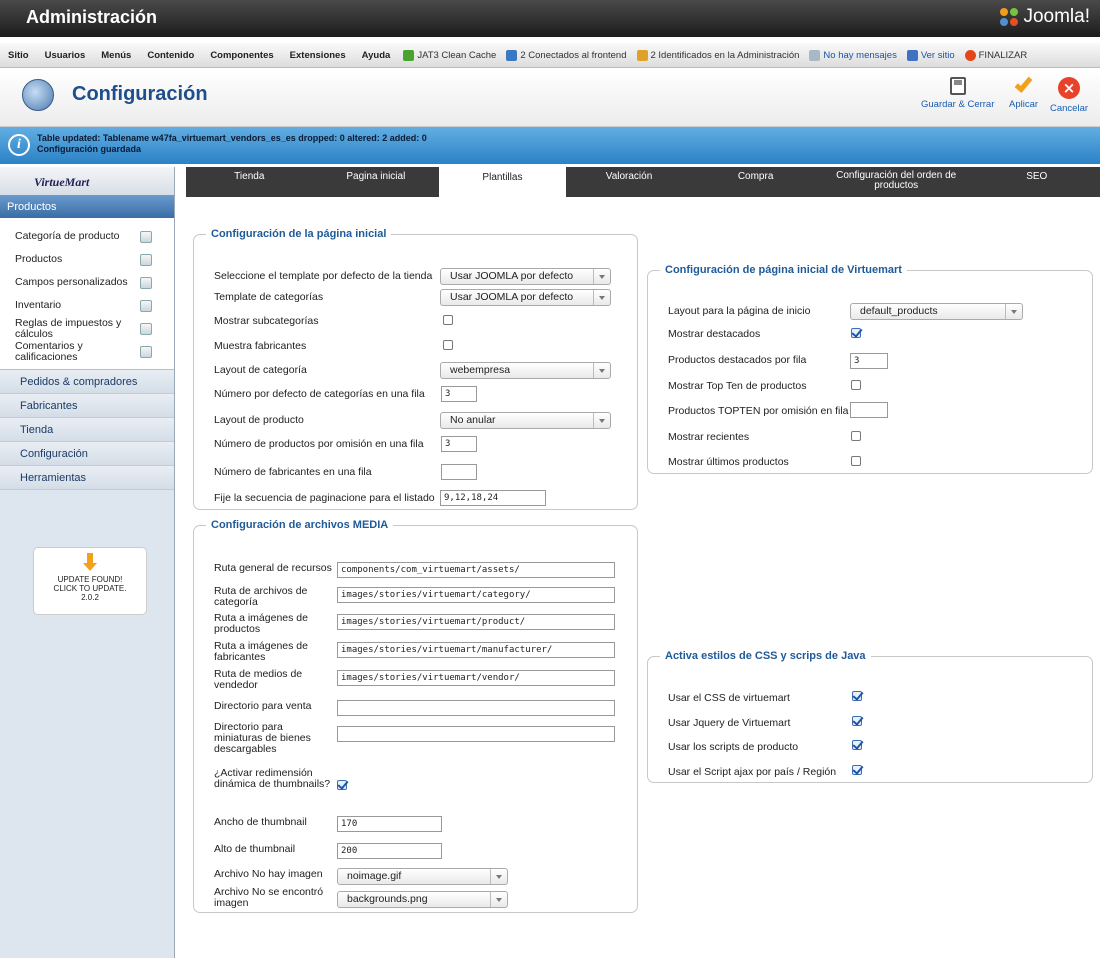  Describe the element at coordinates (1024, 104) in the screenshot. I see `apply-label: Aplicar` at that location.